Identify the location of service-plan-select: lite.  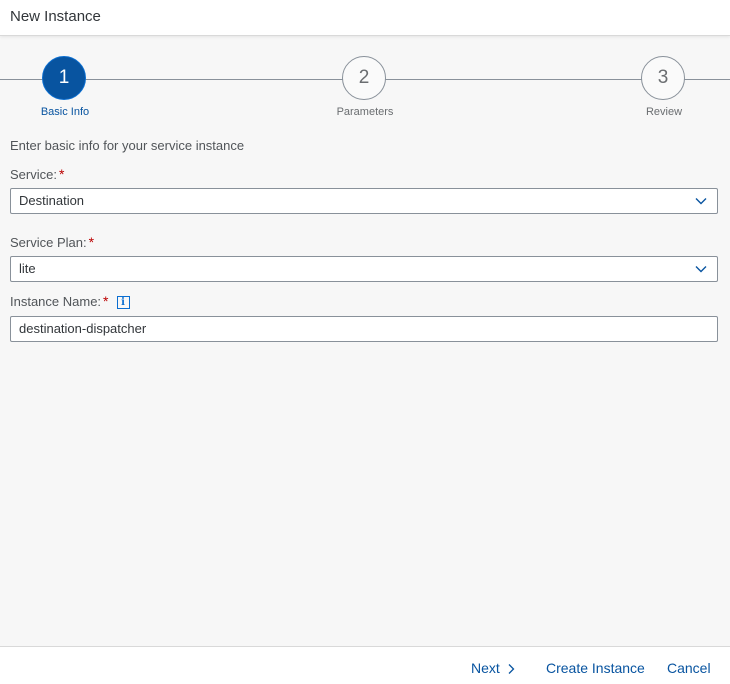
(364, 269).